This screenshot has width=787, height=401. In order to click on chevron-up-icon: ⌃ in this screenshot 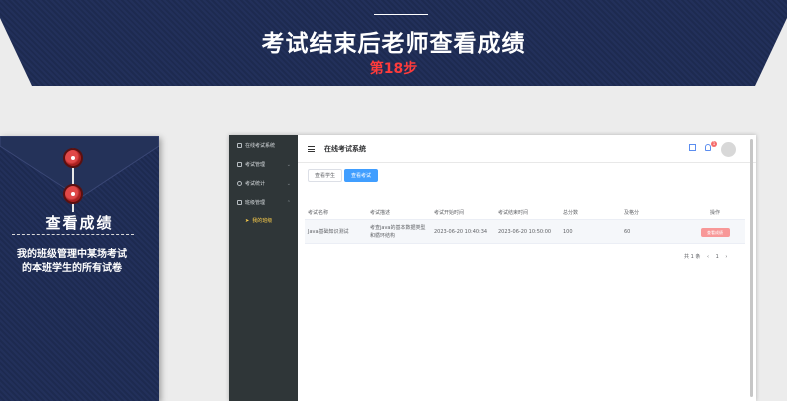, I will do `click(288, 203)`.